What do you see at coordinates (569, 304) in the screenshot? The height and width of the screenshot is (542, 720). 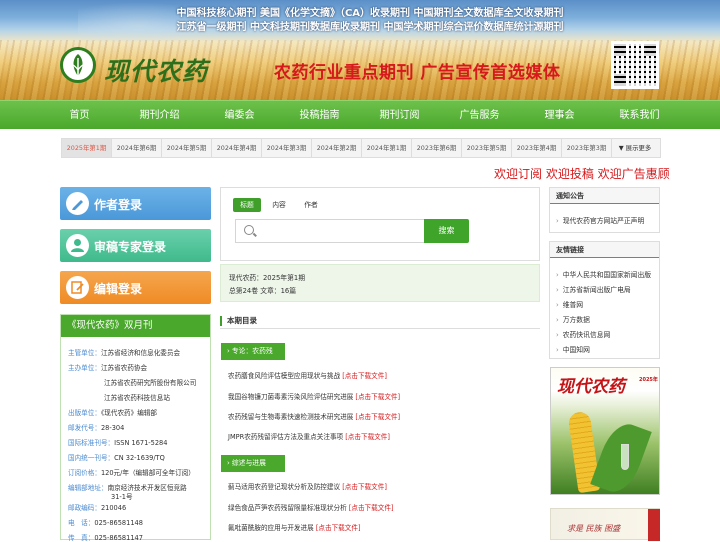 I see `link-item: 维普网` at bounding box center [569, 304].